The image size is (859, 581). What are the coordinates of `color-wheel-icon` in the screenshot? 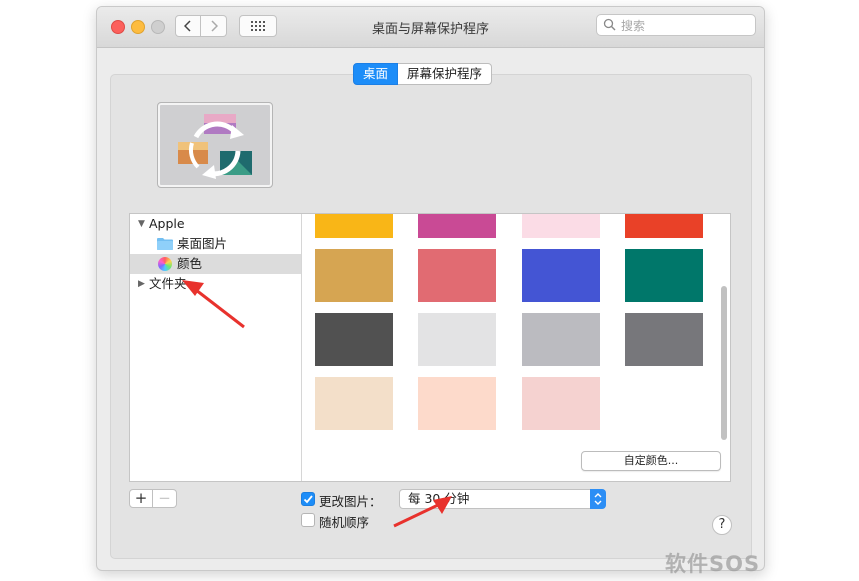 It's located at (165, 264).